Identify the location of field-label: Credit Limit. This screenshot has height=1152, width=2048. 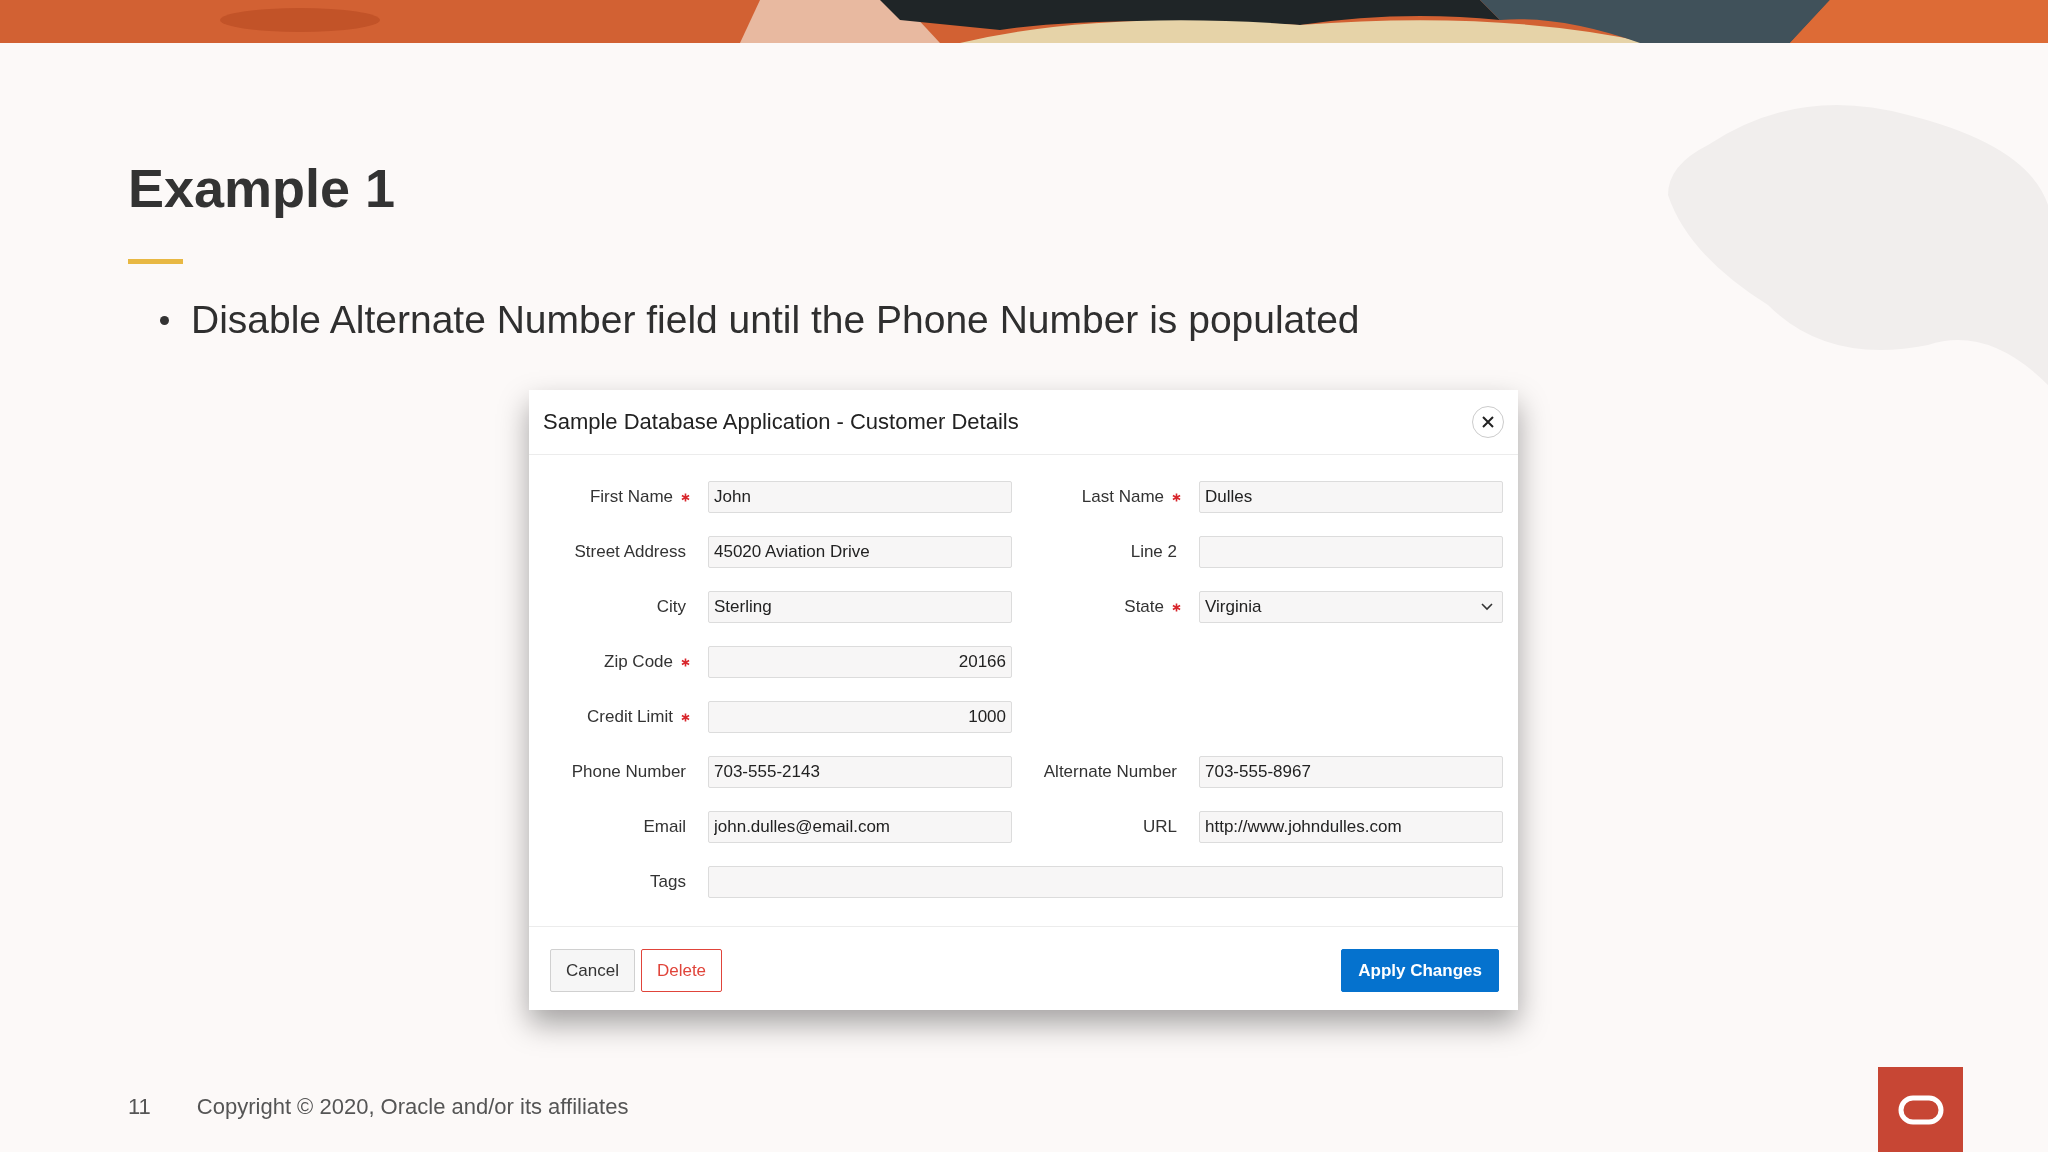
(630, 717).